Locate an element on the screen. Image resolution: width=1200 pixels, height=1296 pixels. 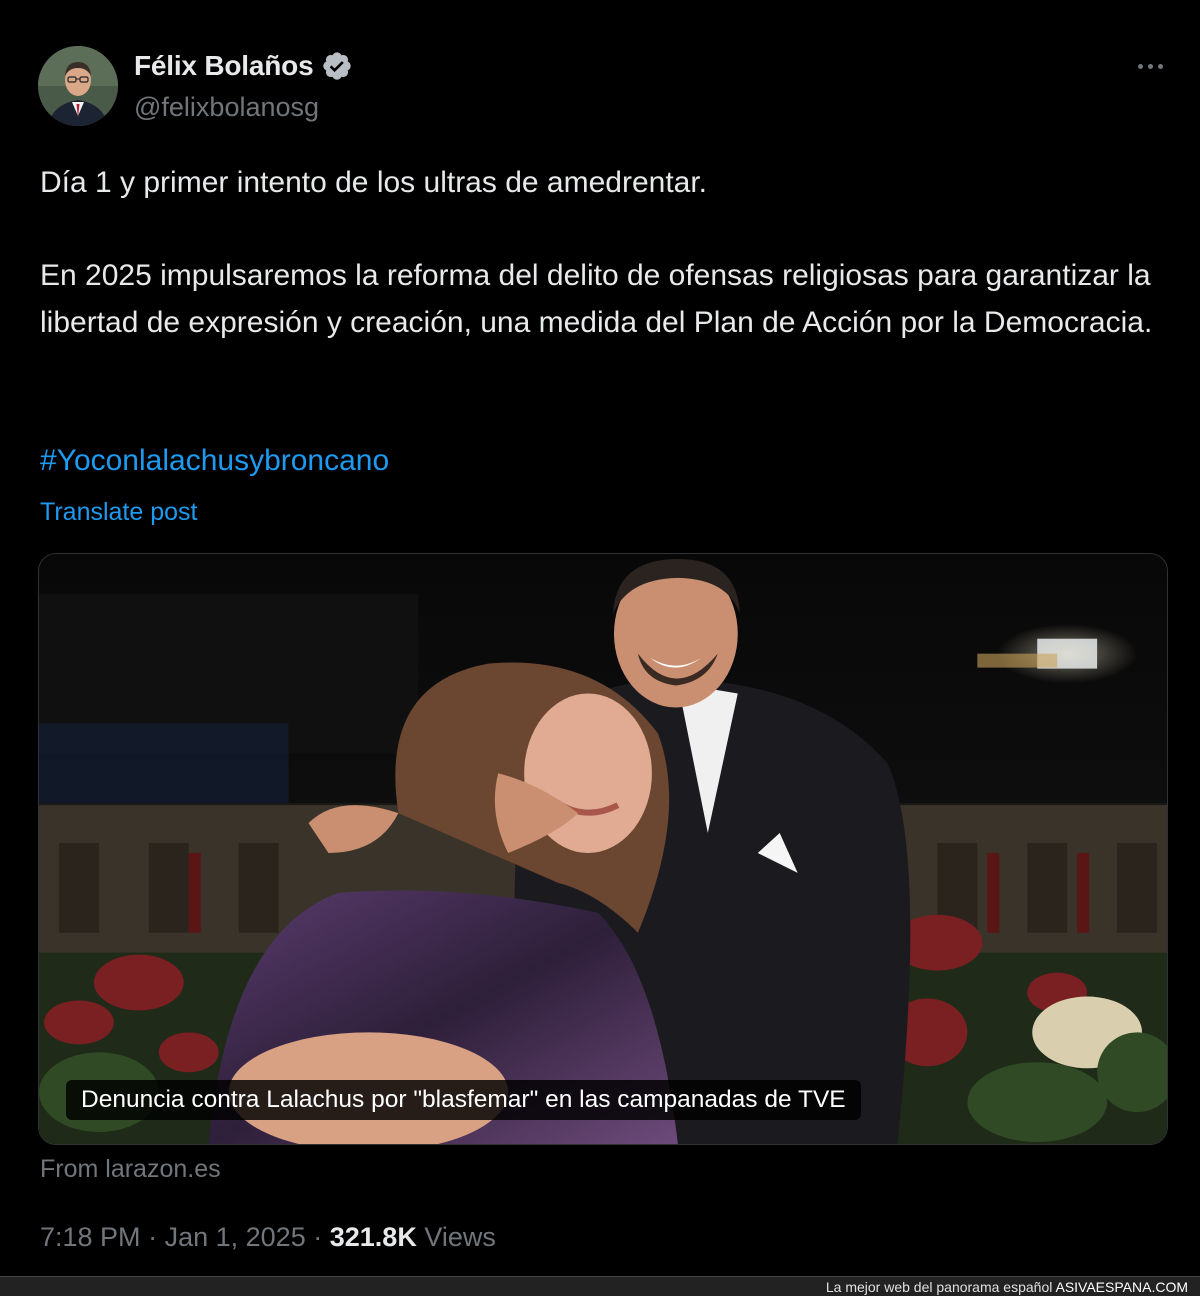
author-name-row: Félix Bolaños is located at coordinates (243, 66).